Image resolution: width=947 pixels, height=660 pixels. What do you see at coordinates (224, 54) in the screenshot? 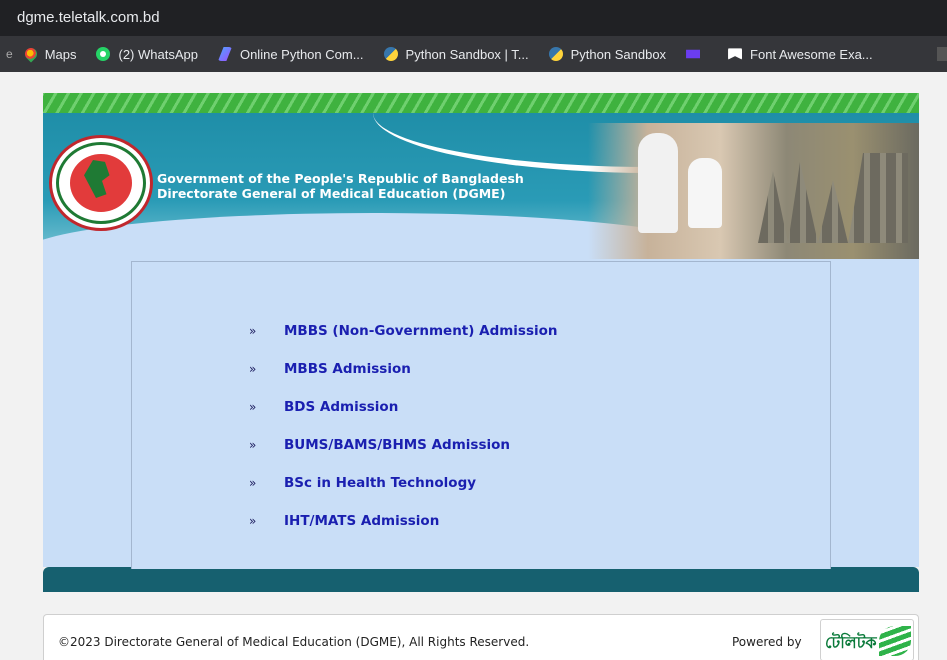
I see `online-python-icon` at bounding box center [224, 54].